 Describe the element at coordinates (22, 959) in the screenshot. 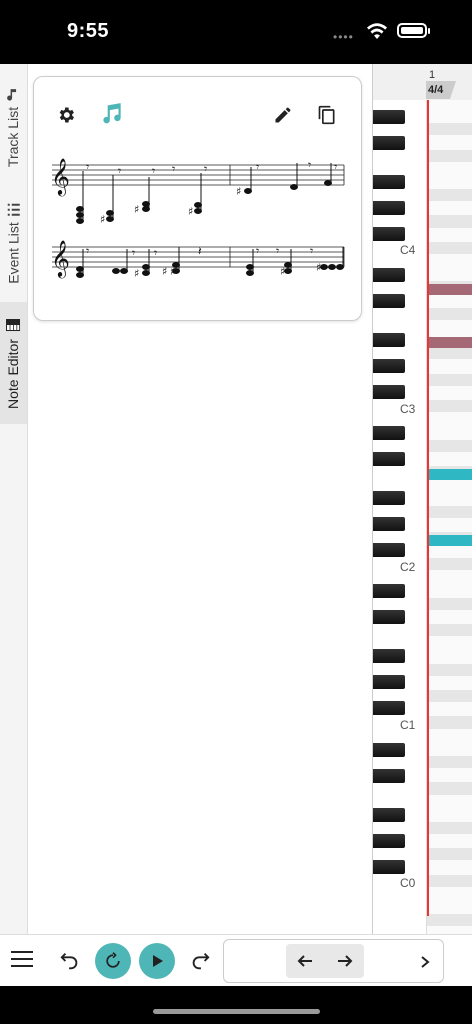

I see `menu-icon` at that location.